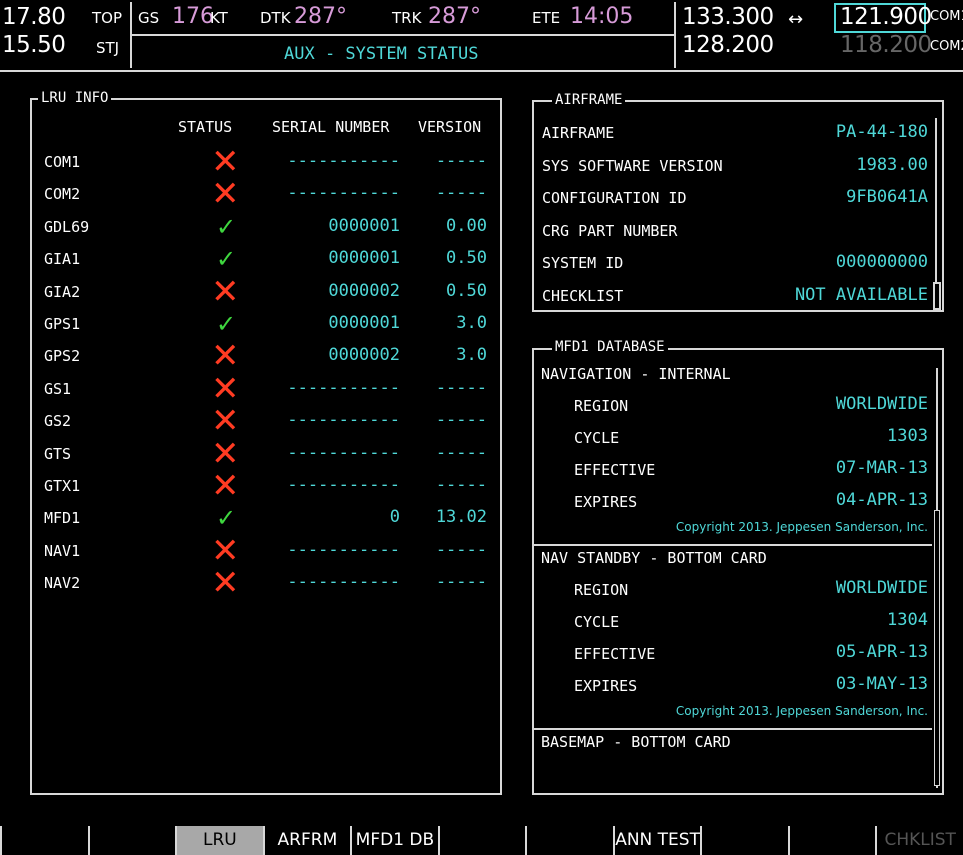 The width and height of the screenshot is (963, 855). I want to click on nav-active-frequency: 133.300, so click(728, 17).